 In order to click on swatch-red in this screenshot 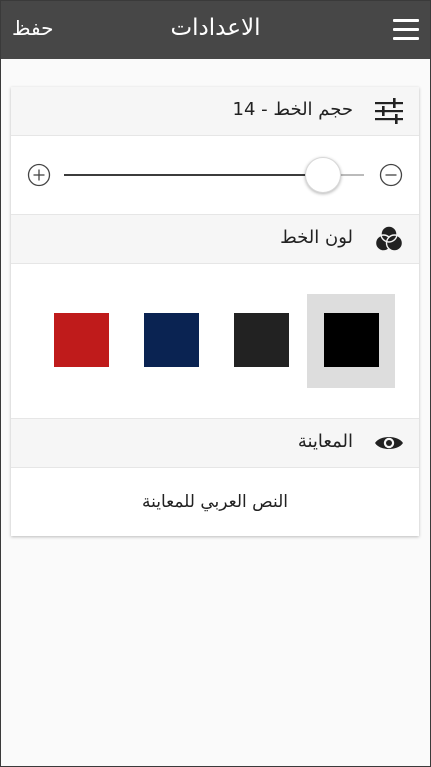, I will do `click(81, 341)`.